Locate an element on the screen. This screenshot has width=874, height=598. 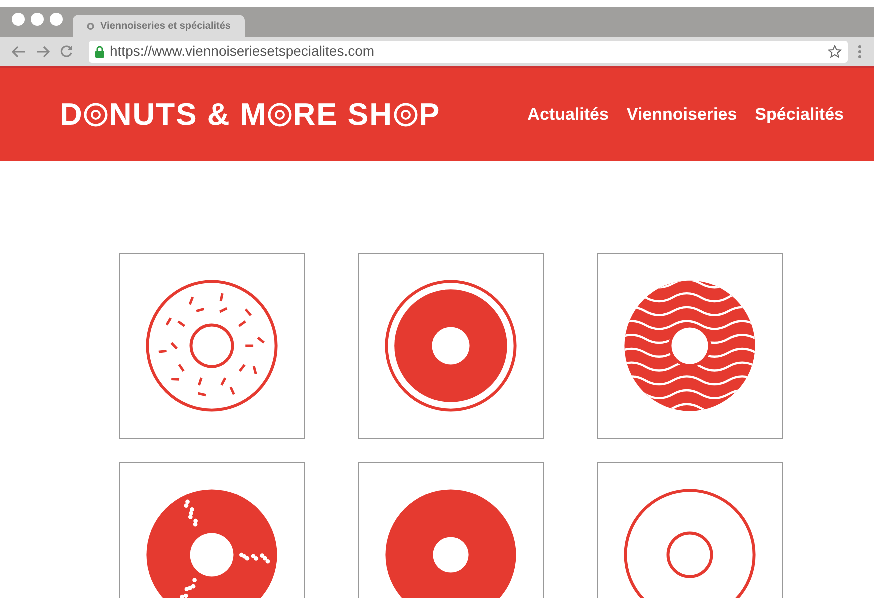
nav-link: Viennoiseries is located at coordinates (682, 115).